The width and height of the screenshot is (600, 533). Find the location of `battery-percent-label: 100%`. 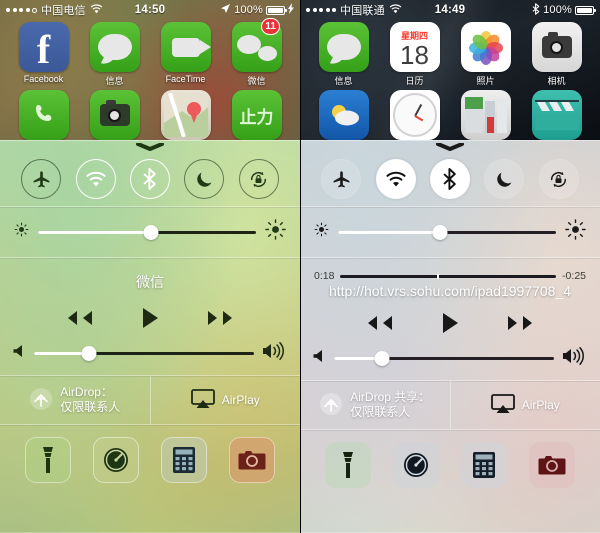

battery-percent-label: 100% is located at coordinates (557, 10).